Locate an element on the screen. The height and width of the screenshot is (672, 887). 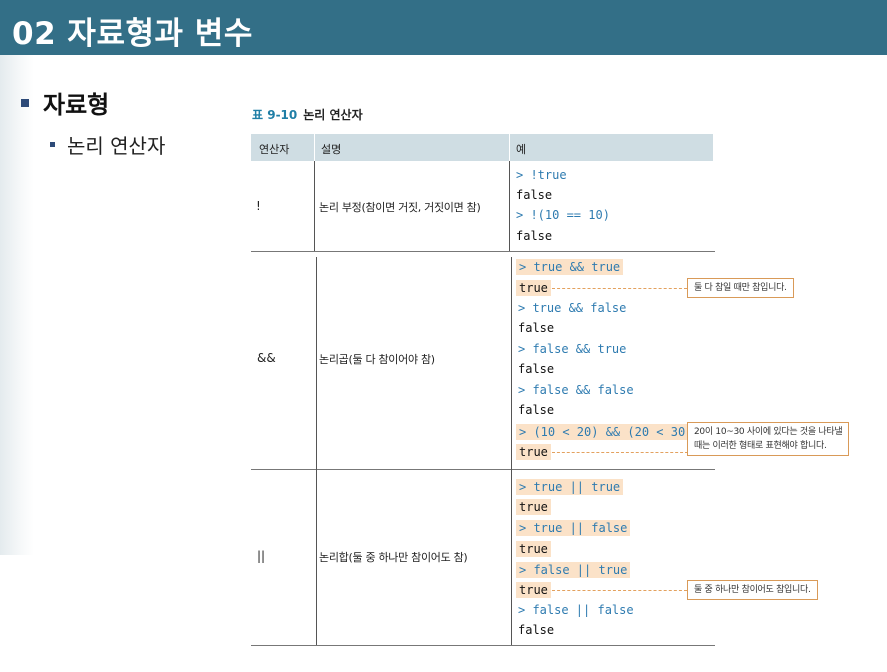
square-bullet-icon is located at coordinates (25, 103).